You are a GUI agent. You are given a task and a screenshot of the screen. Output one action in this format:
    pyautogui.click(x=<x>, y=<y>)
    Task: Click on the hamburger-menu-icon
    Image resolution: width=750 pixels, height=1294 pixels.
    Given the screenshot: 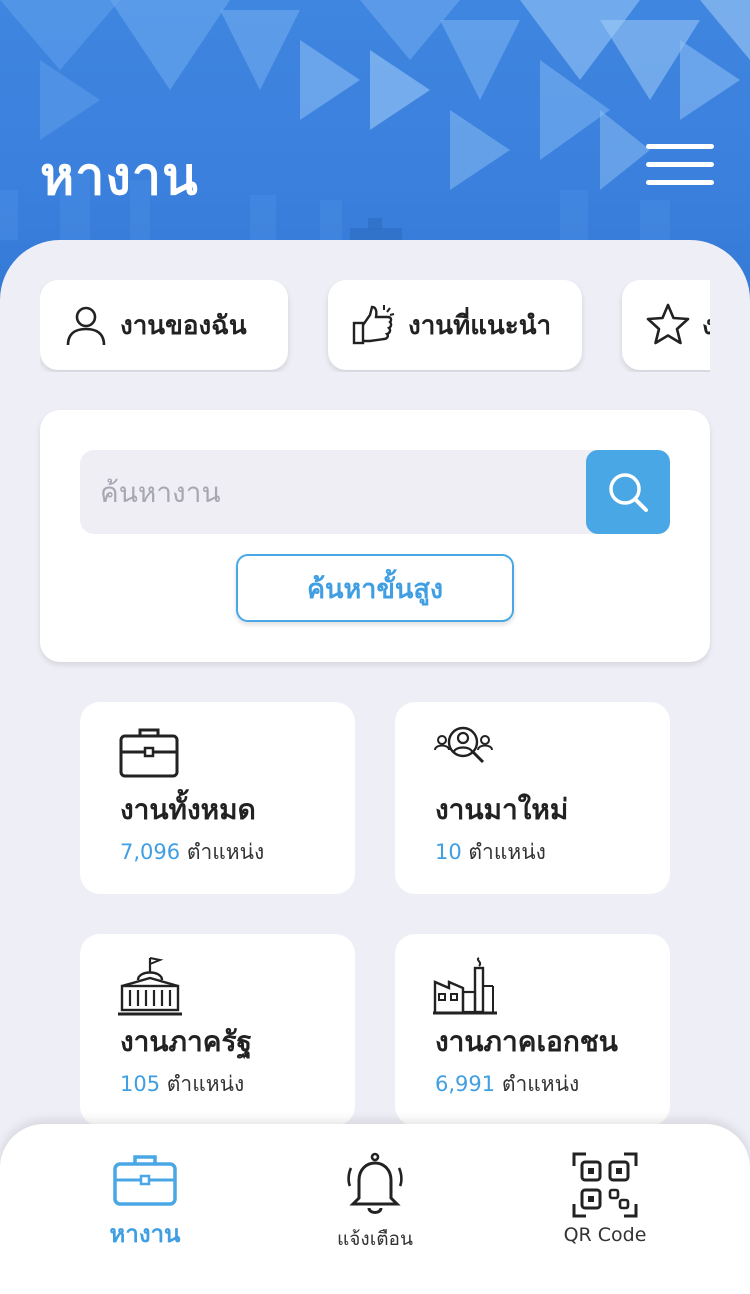 What is the action you would take?
    pyautogui.click(x=680, y=146)
    